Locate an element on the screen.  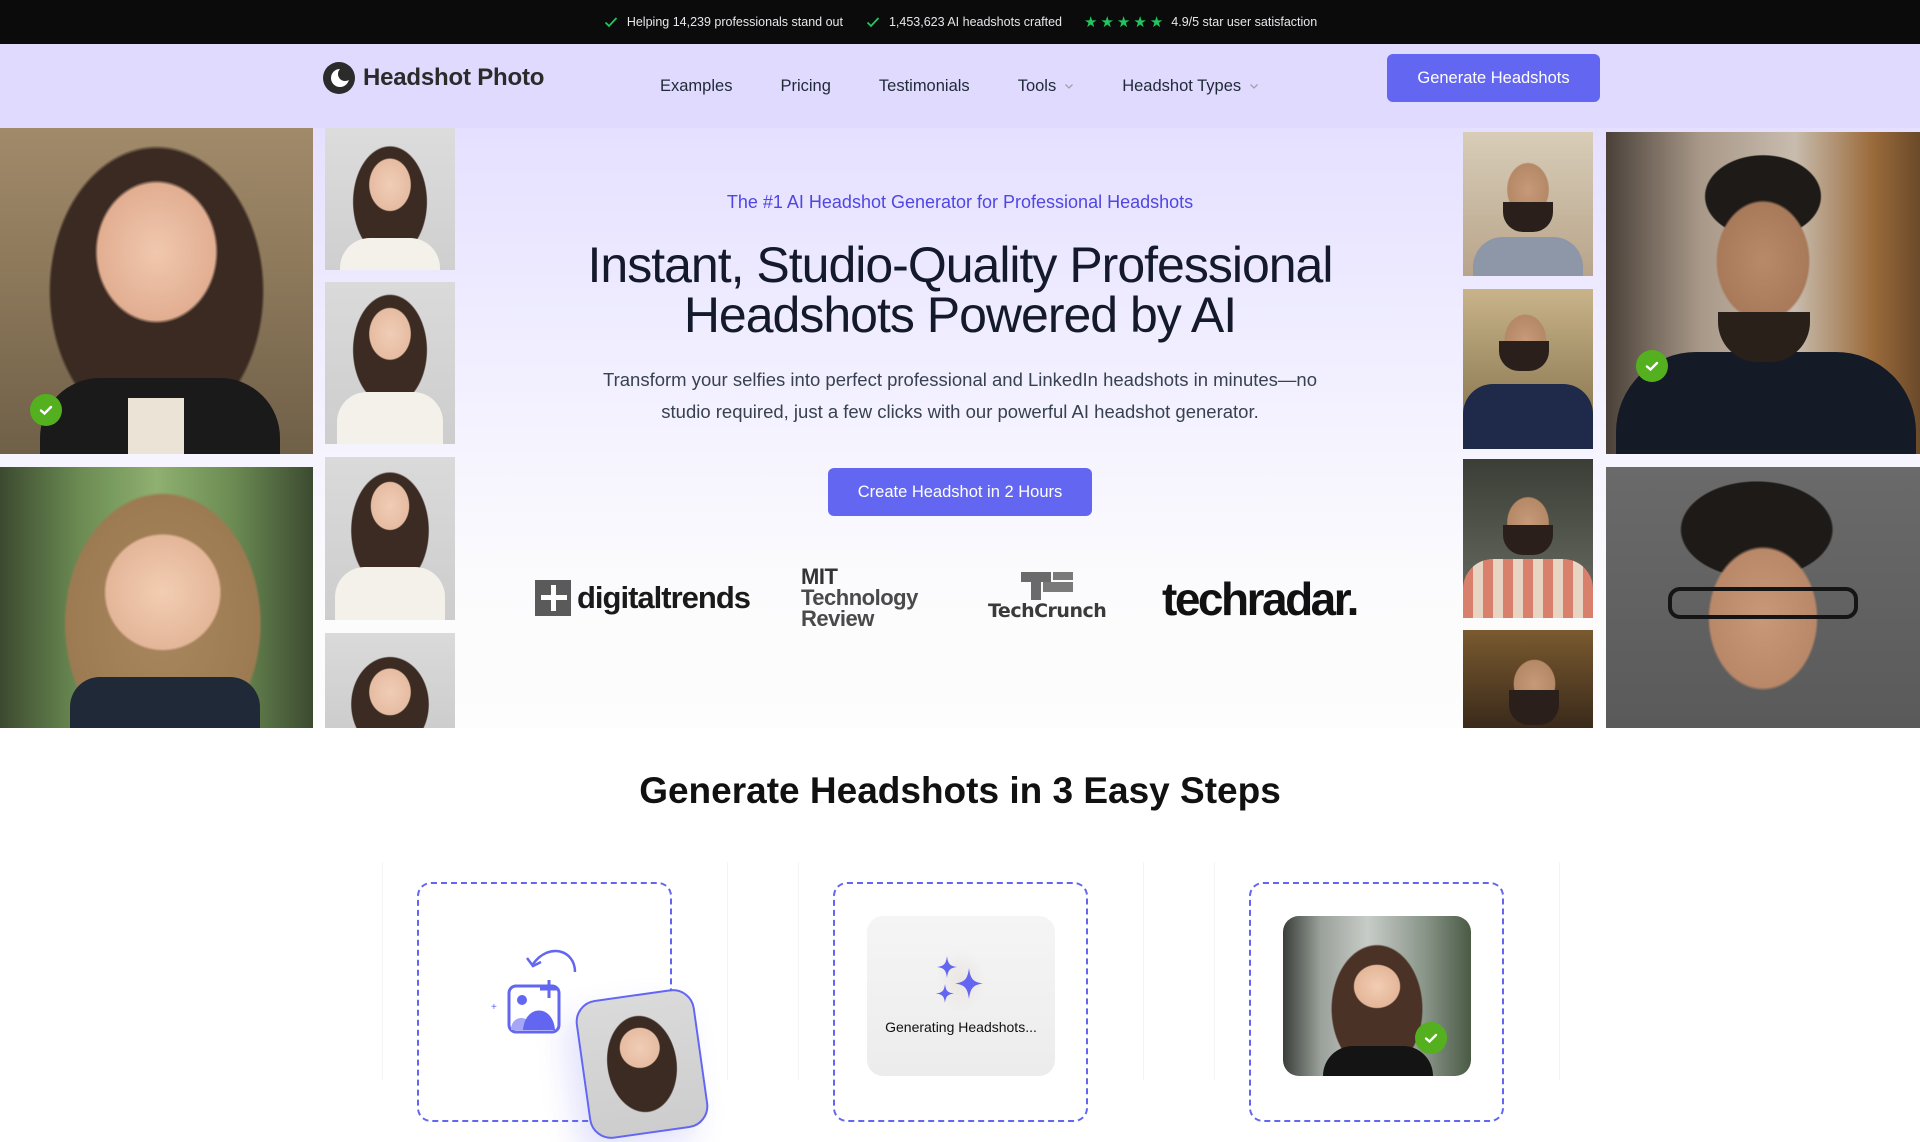
headshot-photo-man-office is located at coordinates (1763, 293).